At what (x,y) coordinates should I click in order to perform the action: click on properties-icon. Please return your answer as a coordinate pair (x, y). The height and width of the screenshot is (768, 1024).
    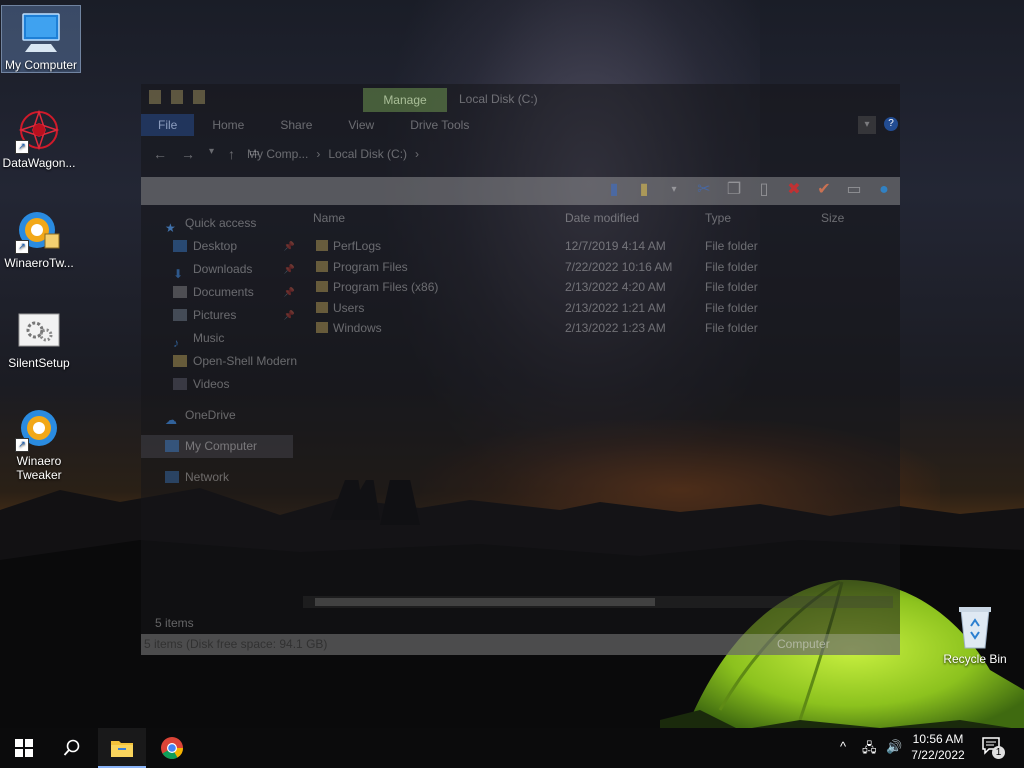
    Looking at the image, I should click on (155, 97).